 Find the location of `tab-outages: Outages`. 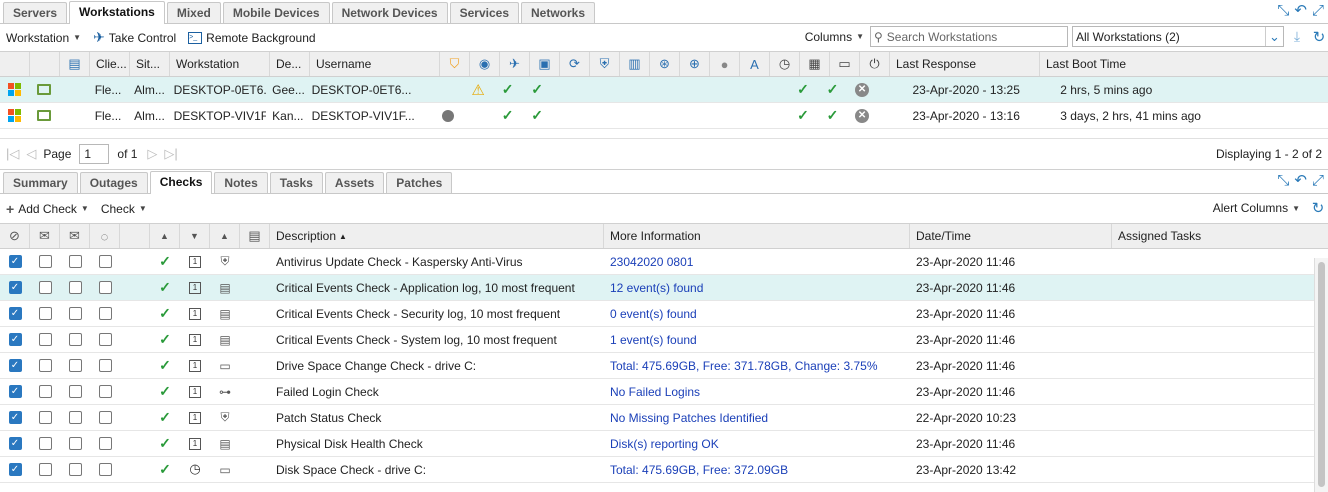

tab-outages: Outages is located at coordinates (113, 182).